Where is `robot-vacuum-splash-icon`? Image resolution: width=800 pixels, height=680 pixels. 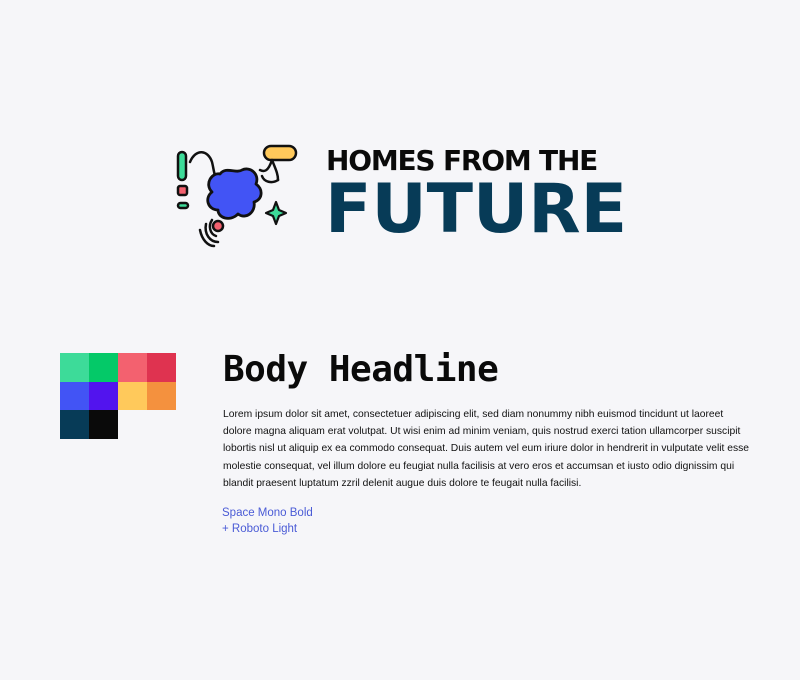
robot-vacuum-splash-icon is located at coordinates (236, 195).